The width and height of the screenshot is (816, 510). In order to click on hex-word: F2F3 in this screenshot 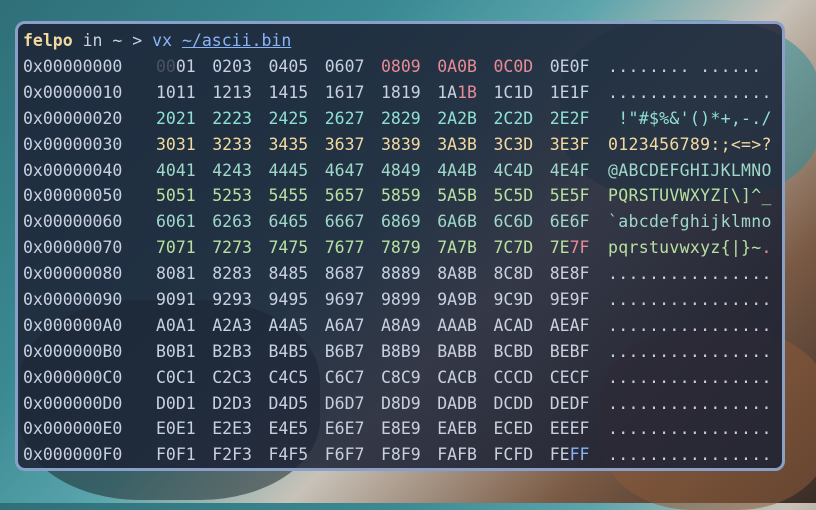, I will do `click(232, 455)`.